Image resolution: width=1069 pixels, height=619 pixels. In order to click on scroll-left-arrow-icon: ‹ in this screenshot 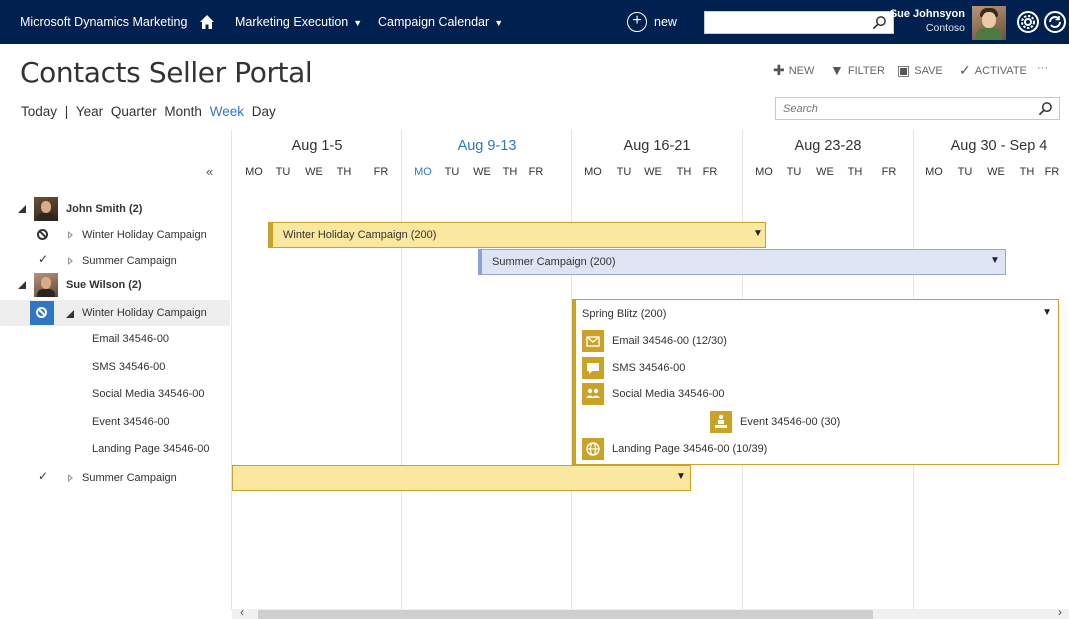, I will do `click(242, 612)`.